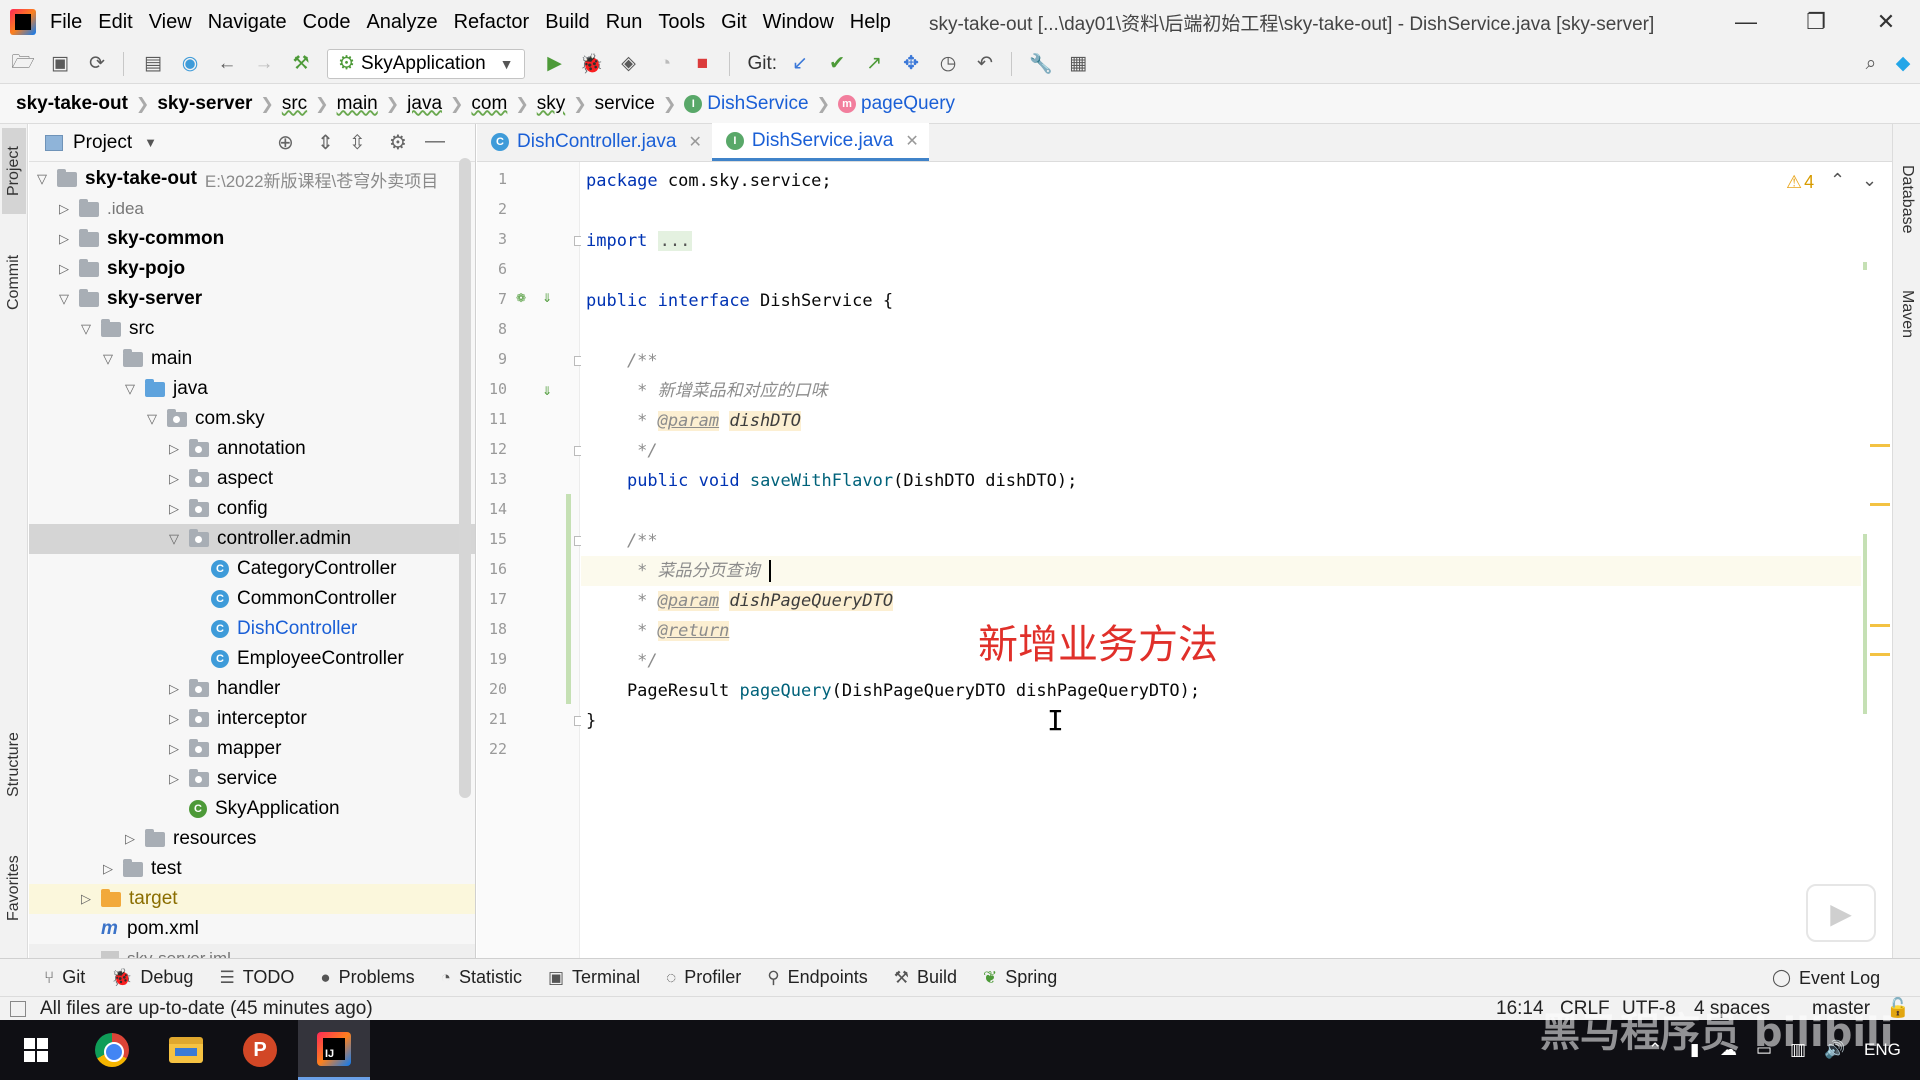 This screenshot has height=1080, width=1920. What do you see at coordinates (357, 142) in the screenshot?
I see `collapse-all-icon: ⇳` at bounding box center [357, 142].